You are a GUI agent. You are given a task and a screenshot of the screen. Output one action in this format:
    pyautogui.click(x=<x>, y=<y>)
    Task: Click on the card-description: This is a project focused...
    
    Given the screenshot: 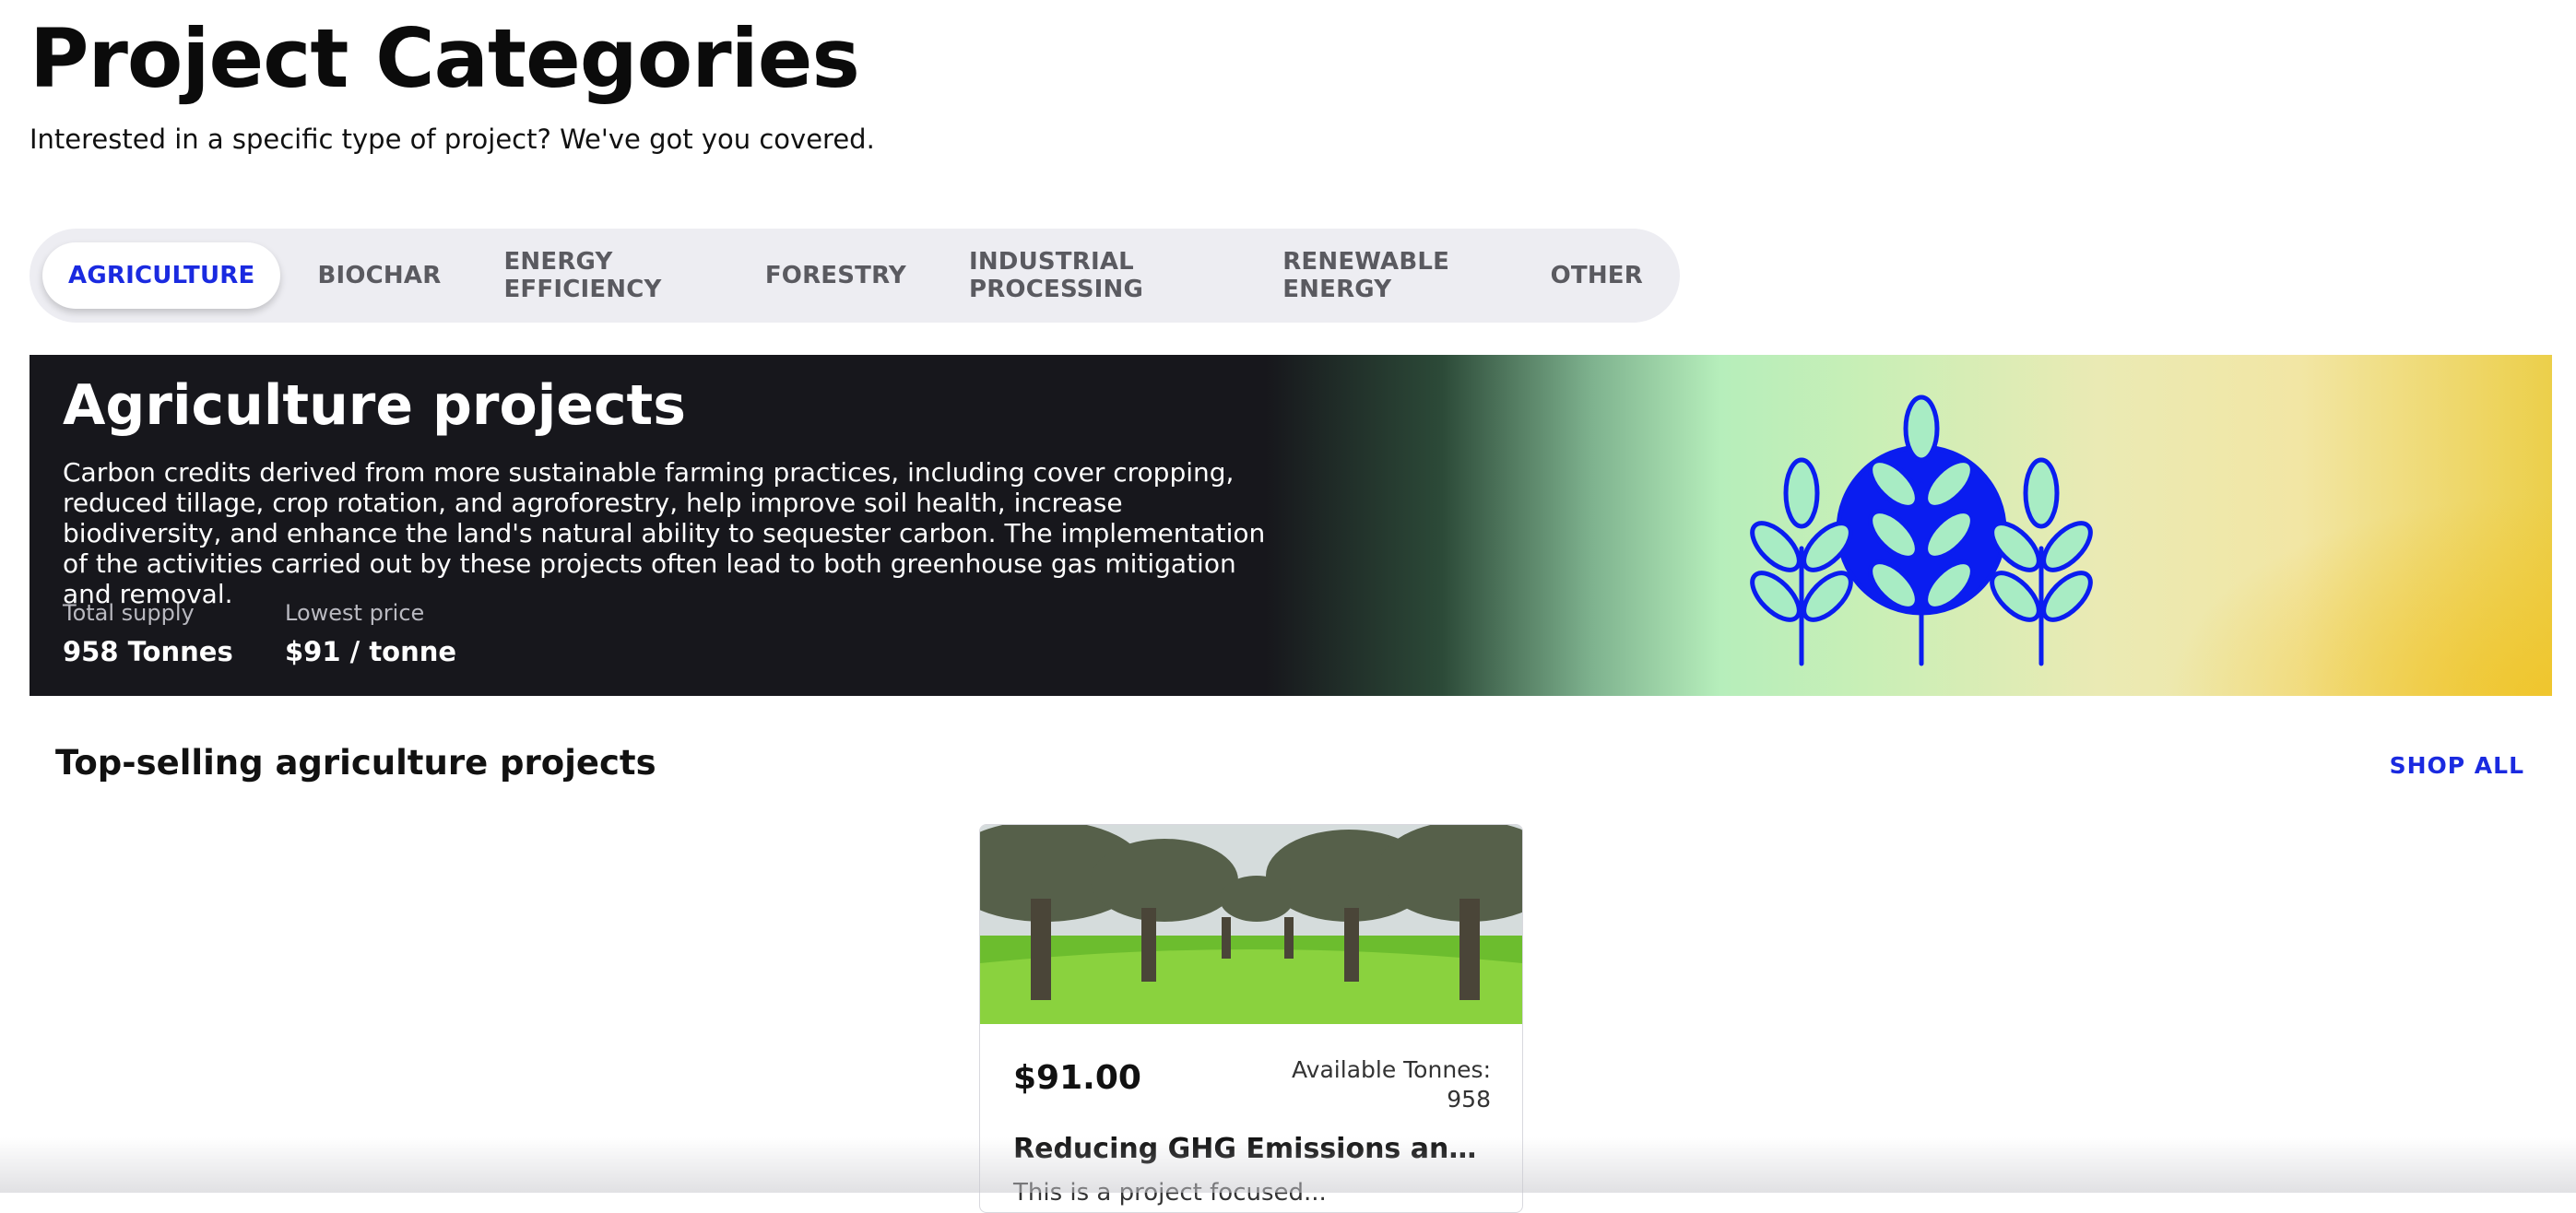 What is the action you would take?
    pyautogui.click(x=1170, y=1193)
    